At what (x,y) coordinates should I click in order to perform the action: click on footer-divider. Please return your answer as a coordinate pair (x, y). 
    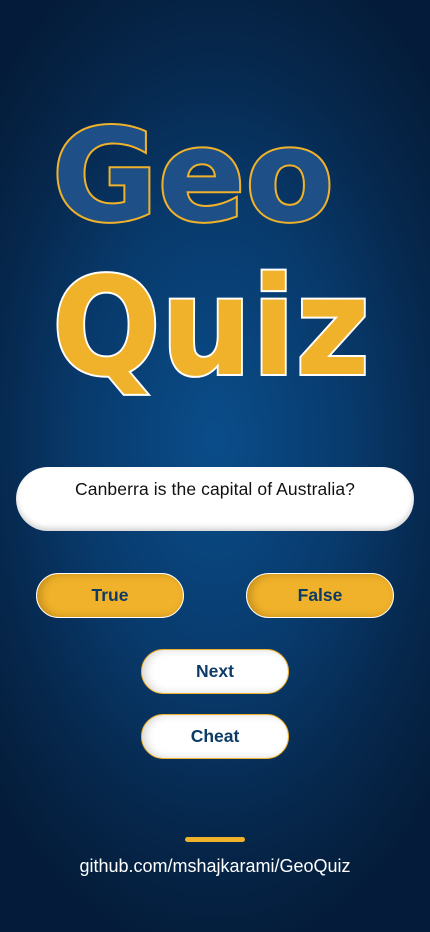
    Looking at the image, I should click on (215, 839).